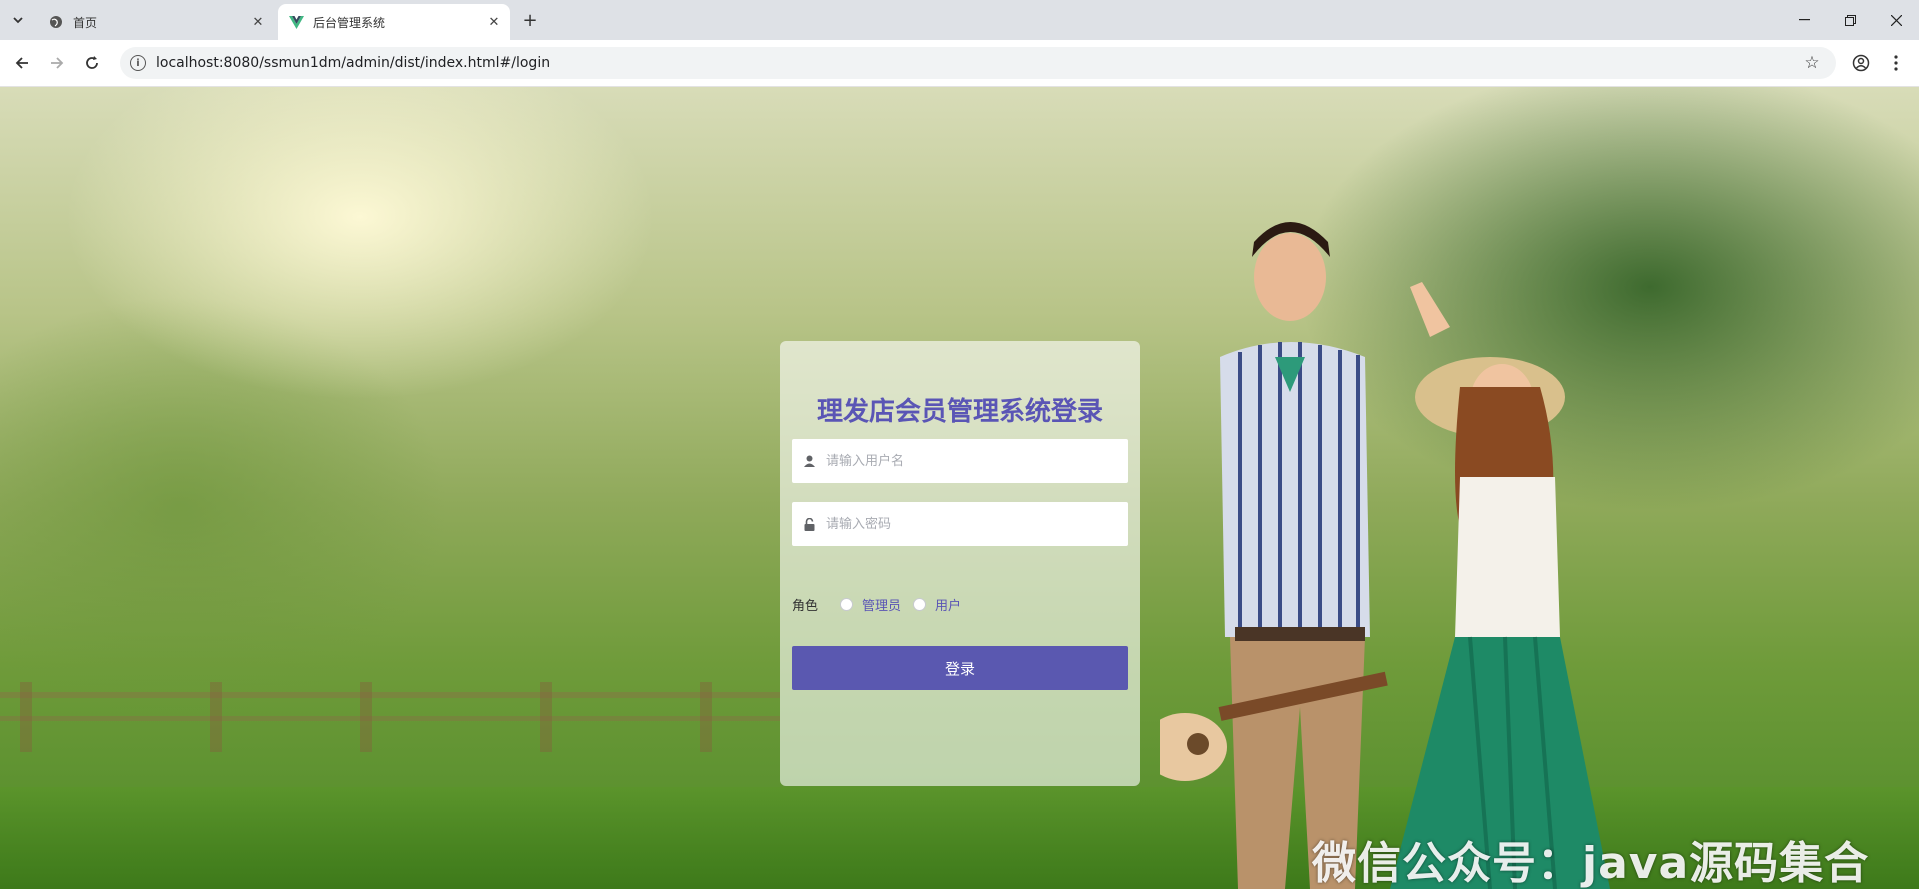 Image resolution: width=1919 pixels, height=889 pixels. What do you see at coordinates (530, 20) in the screenshot?
I see `new-tab-icon: +` at bounding box center [530, 20].